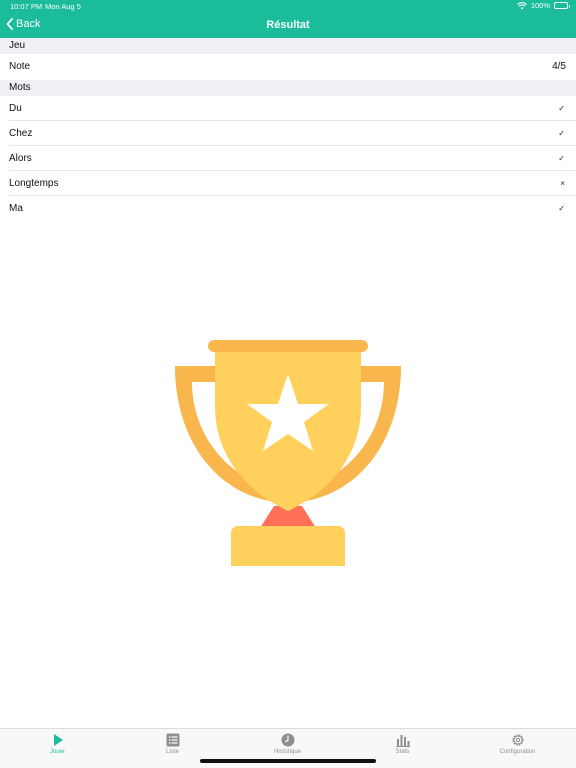 This screenshot has height=768, width=576. I want to click on tab-label: Historique, so click(287, 752).